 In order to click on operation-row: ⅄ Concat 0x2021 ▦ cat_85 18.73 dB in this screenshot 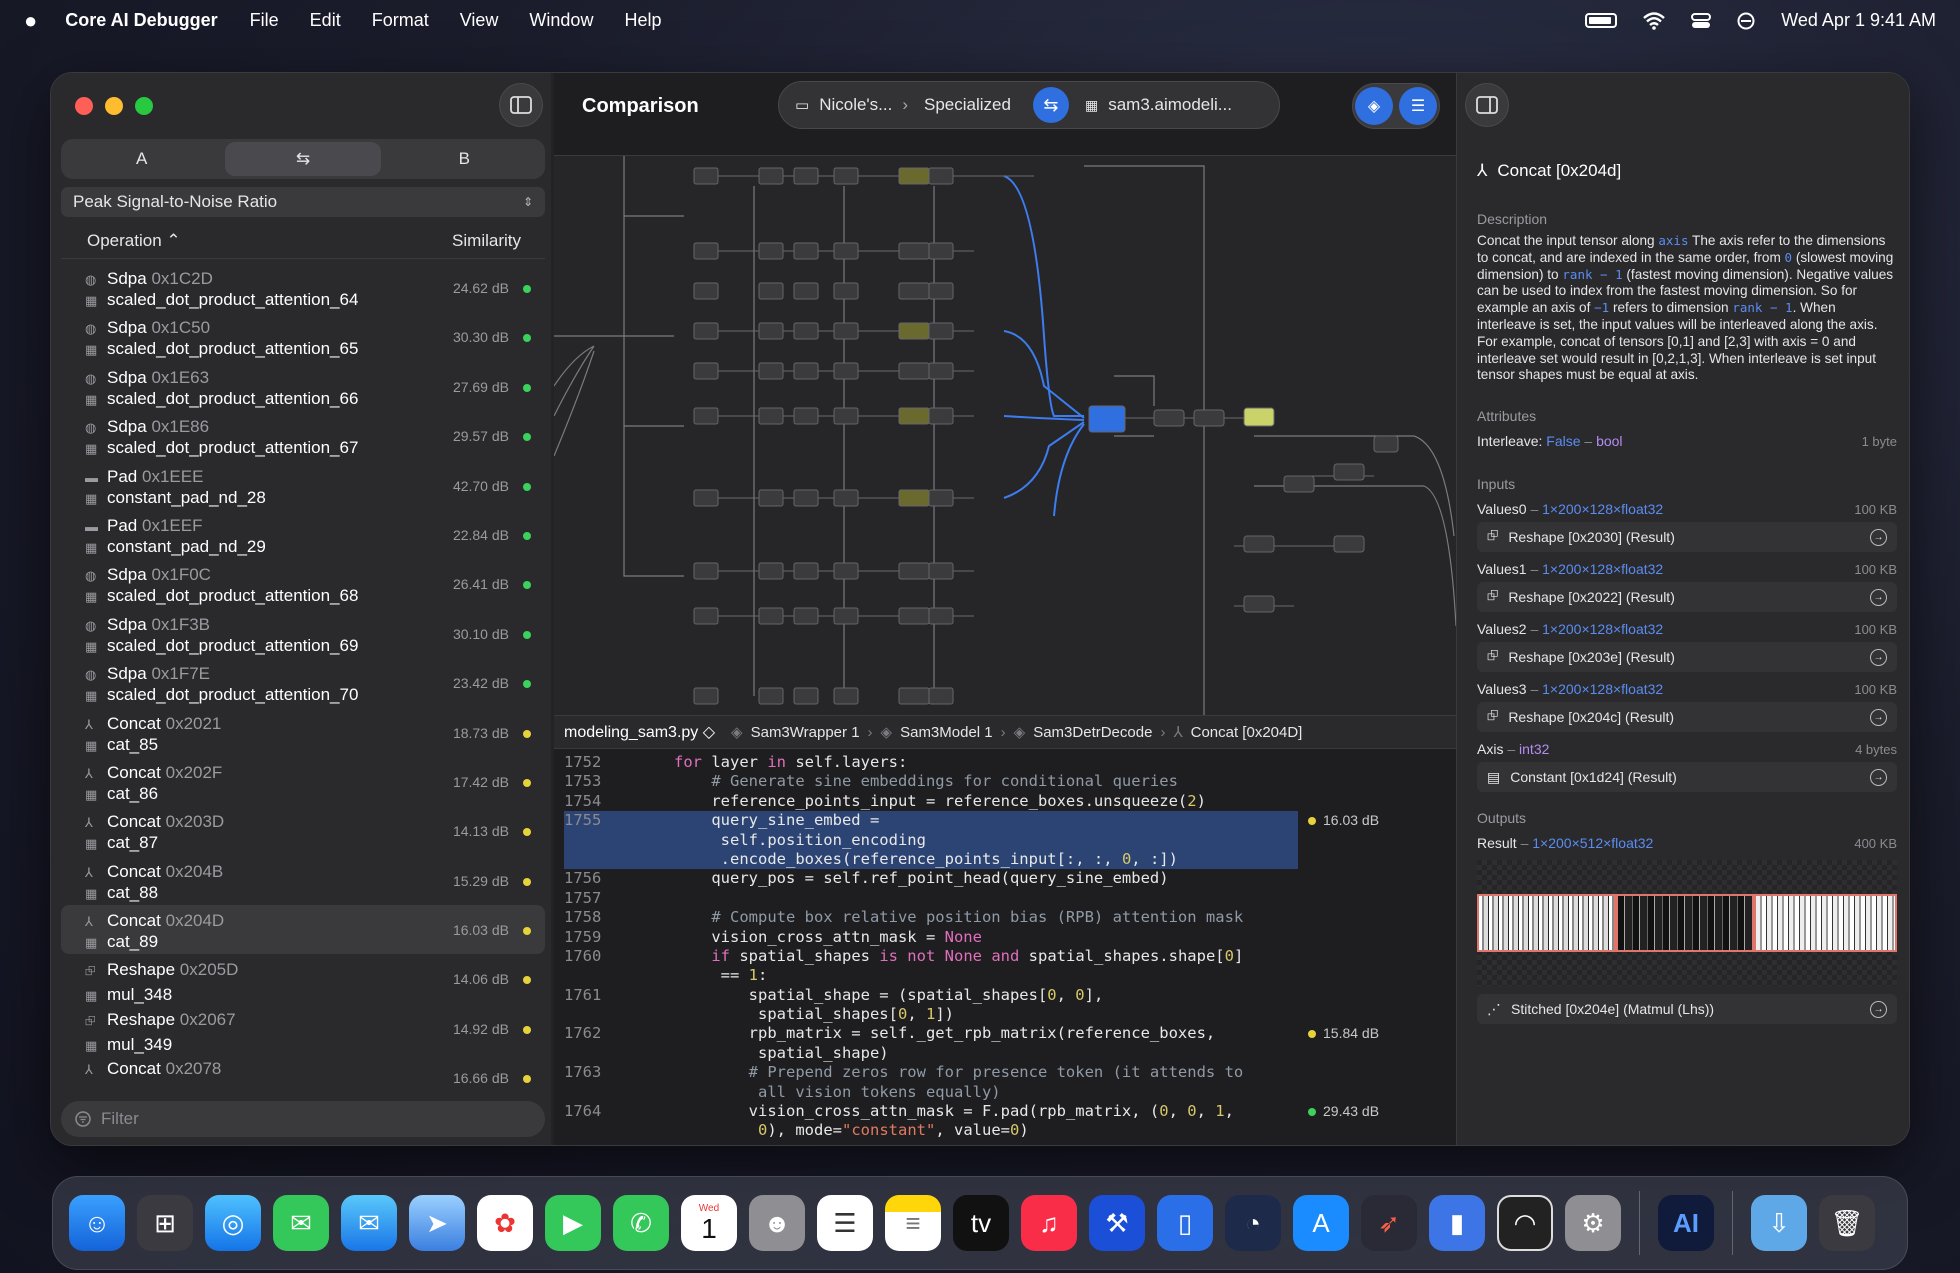, I will do `click(303, 732)`.